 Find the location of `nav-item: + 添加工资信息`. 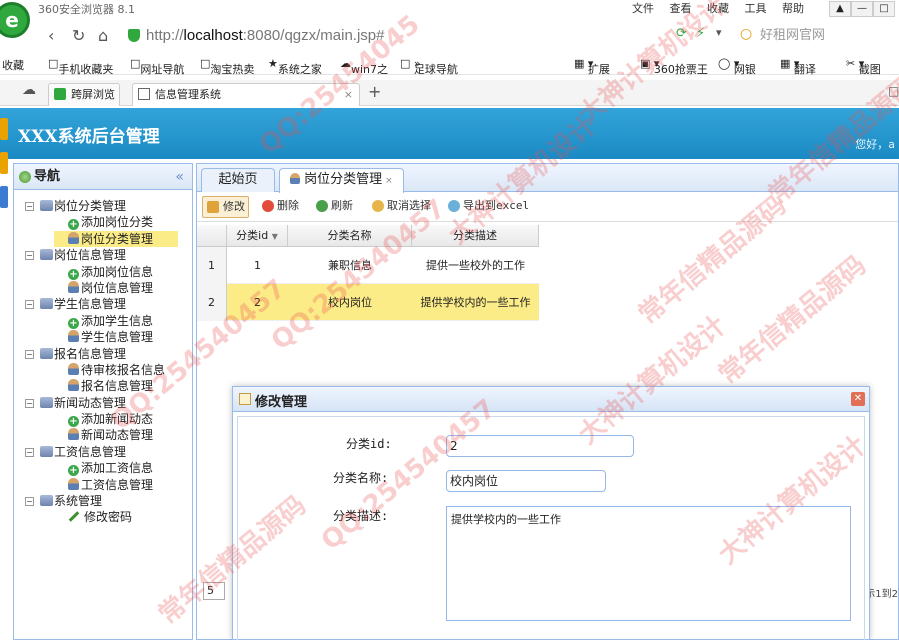

nav-item: + 添加工资信息 is located at coordinates (103, 468).